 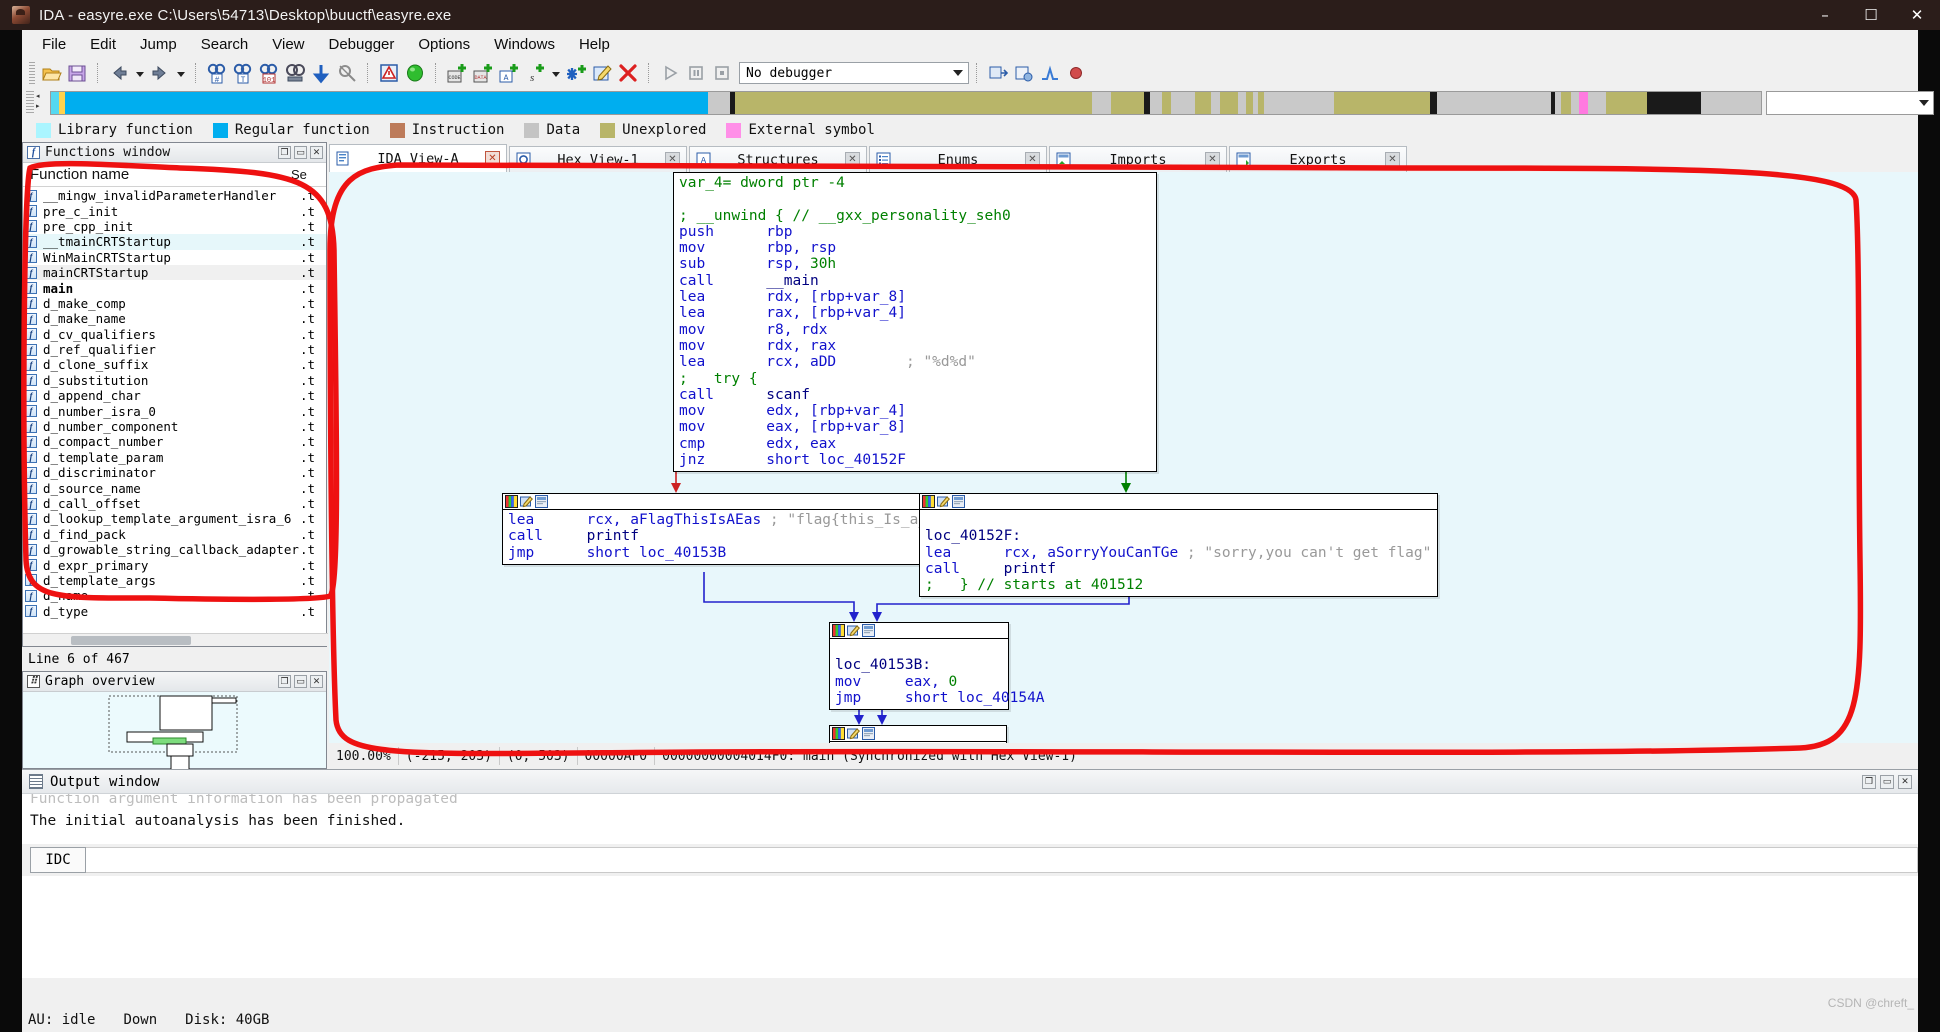 I want to click on table-row: f d_append_char .t, so click(x=174, y=395).